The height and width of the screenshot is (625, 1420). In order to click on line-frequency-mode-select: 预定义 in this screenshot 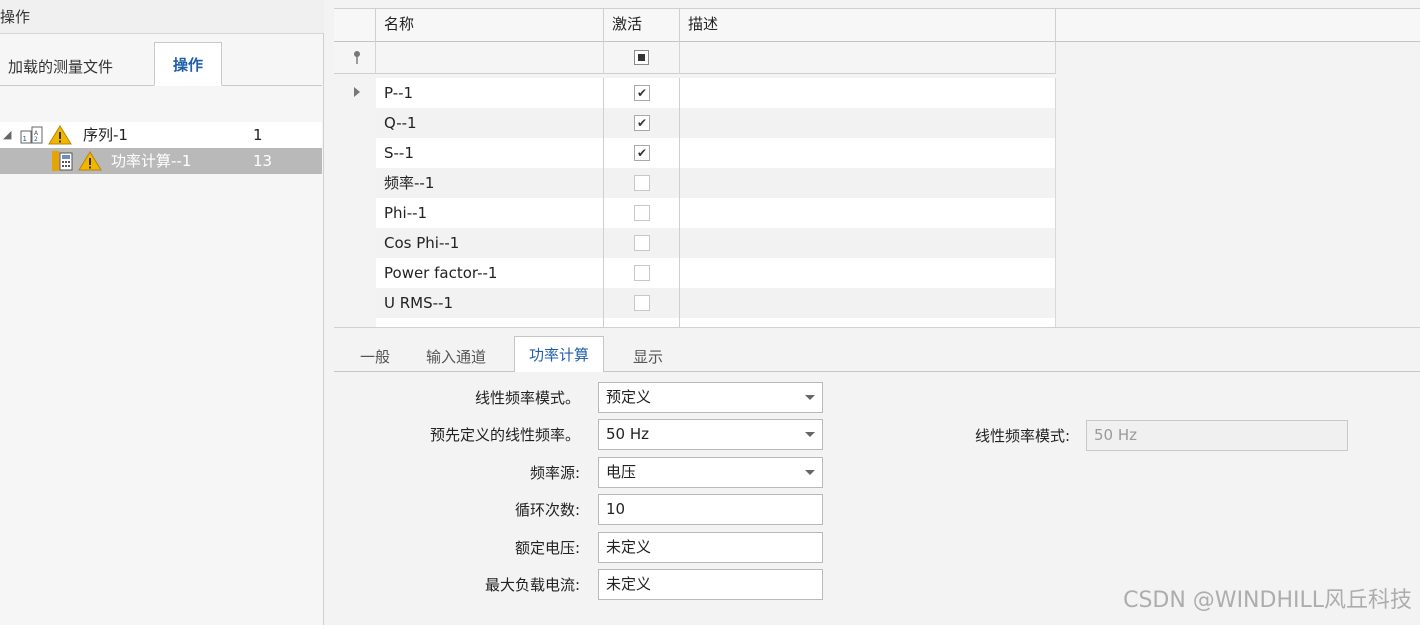, I will do `click(710, 397)`.